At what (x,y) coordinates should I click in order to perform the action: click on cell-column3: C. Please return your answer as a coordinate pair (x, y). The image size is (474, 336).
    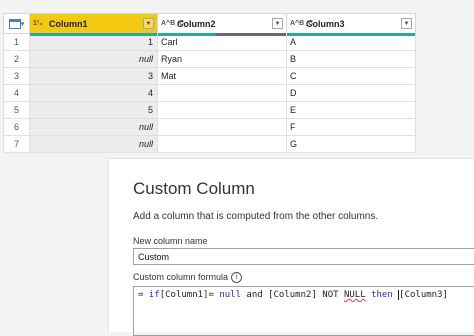
    Looking at the image, I should click on (351, 76).